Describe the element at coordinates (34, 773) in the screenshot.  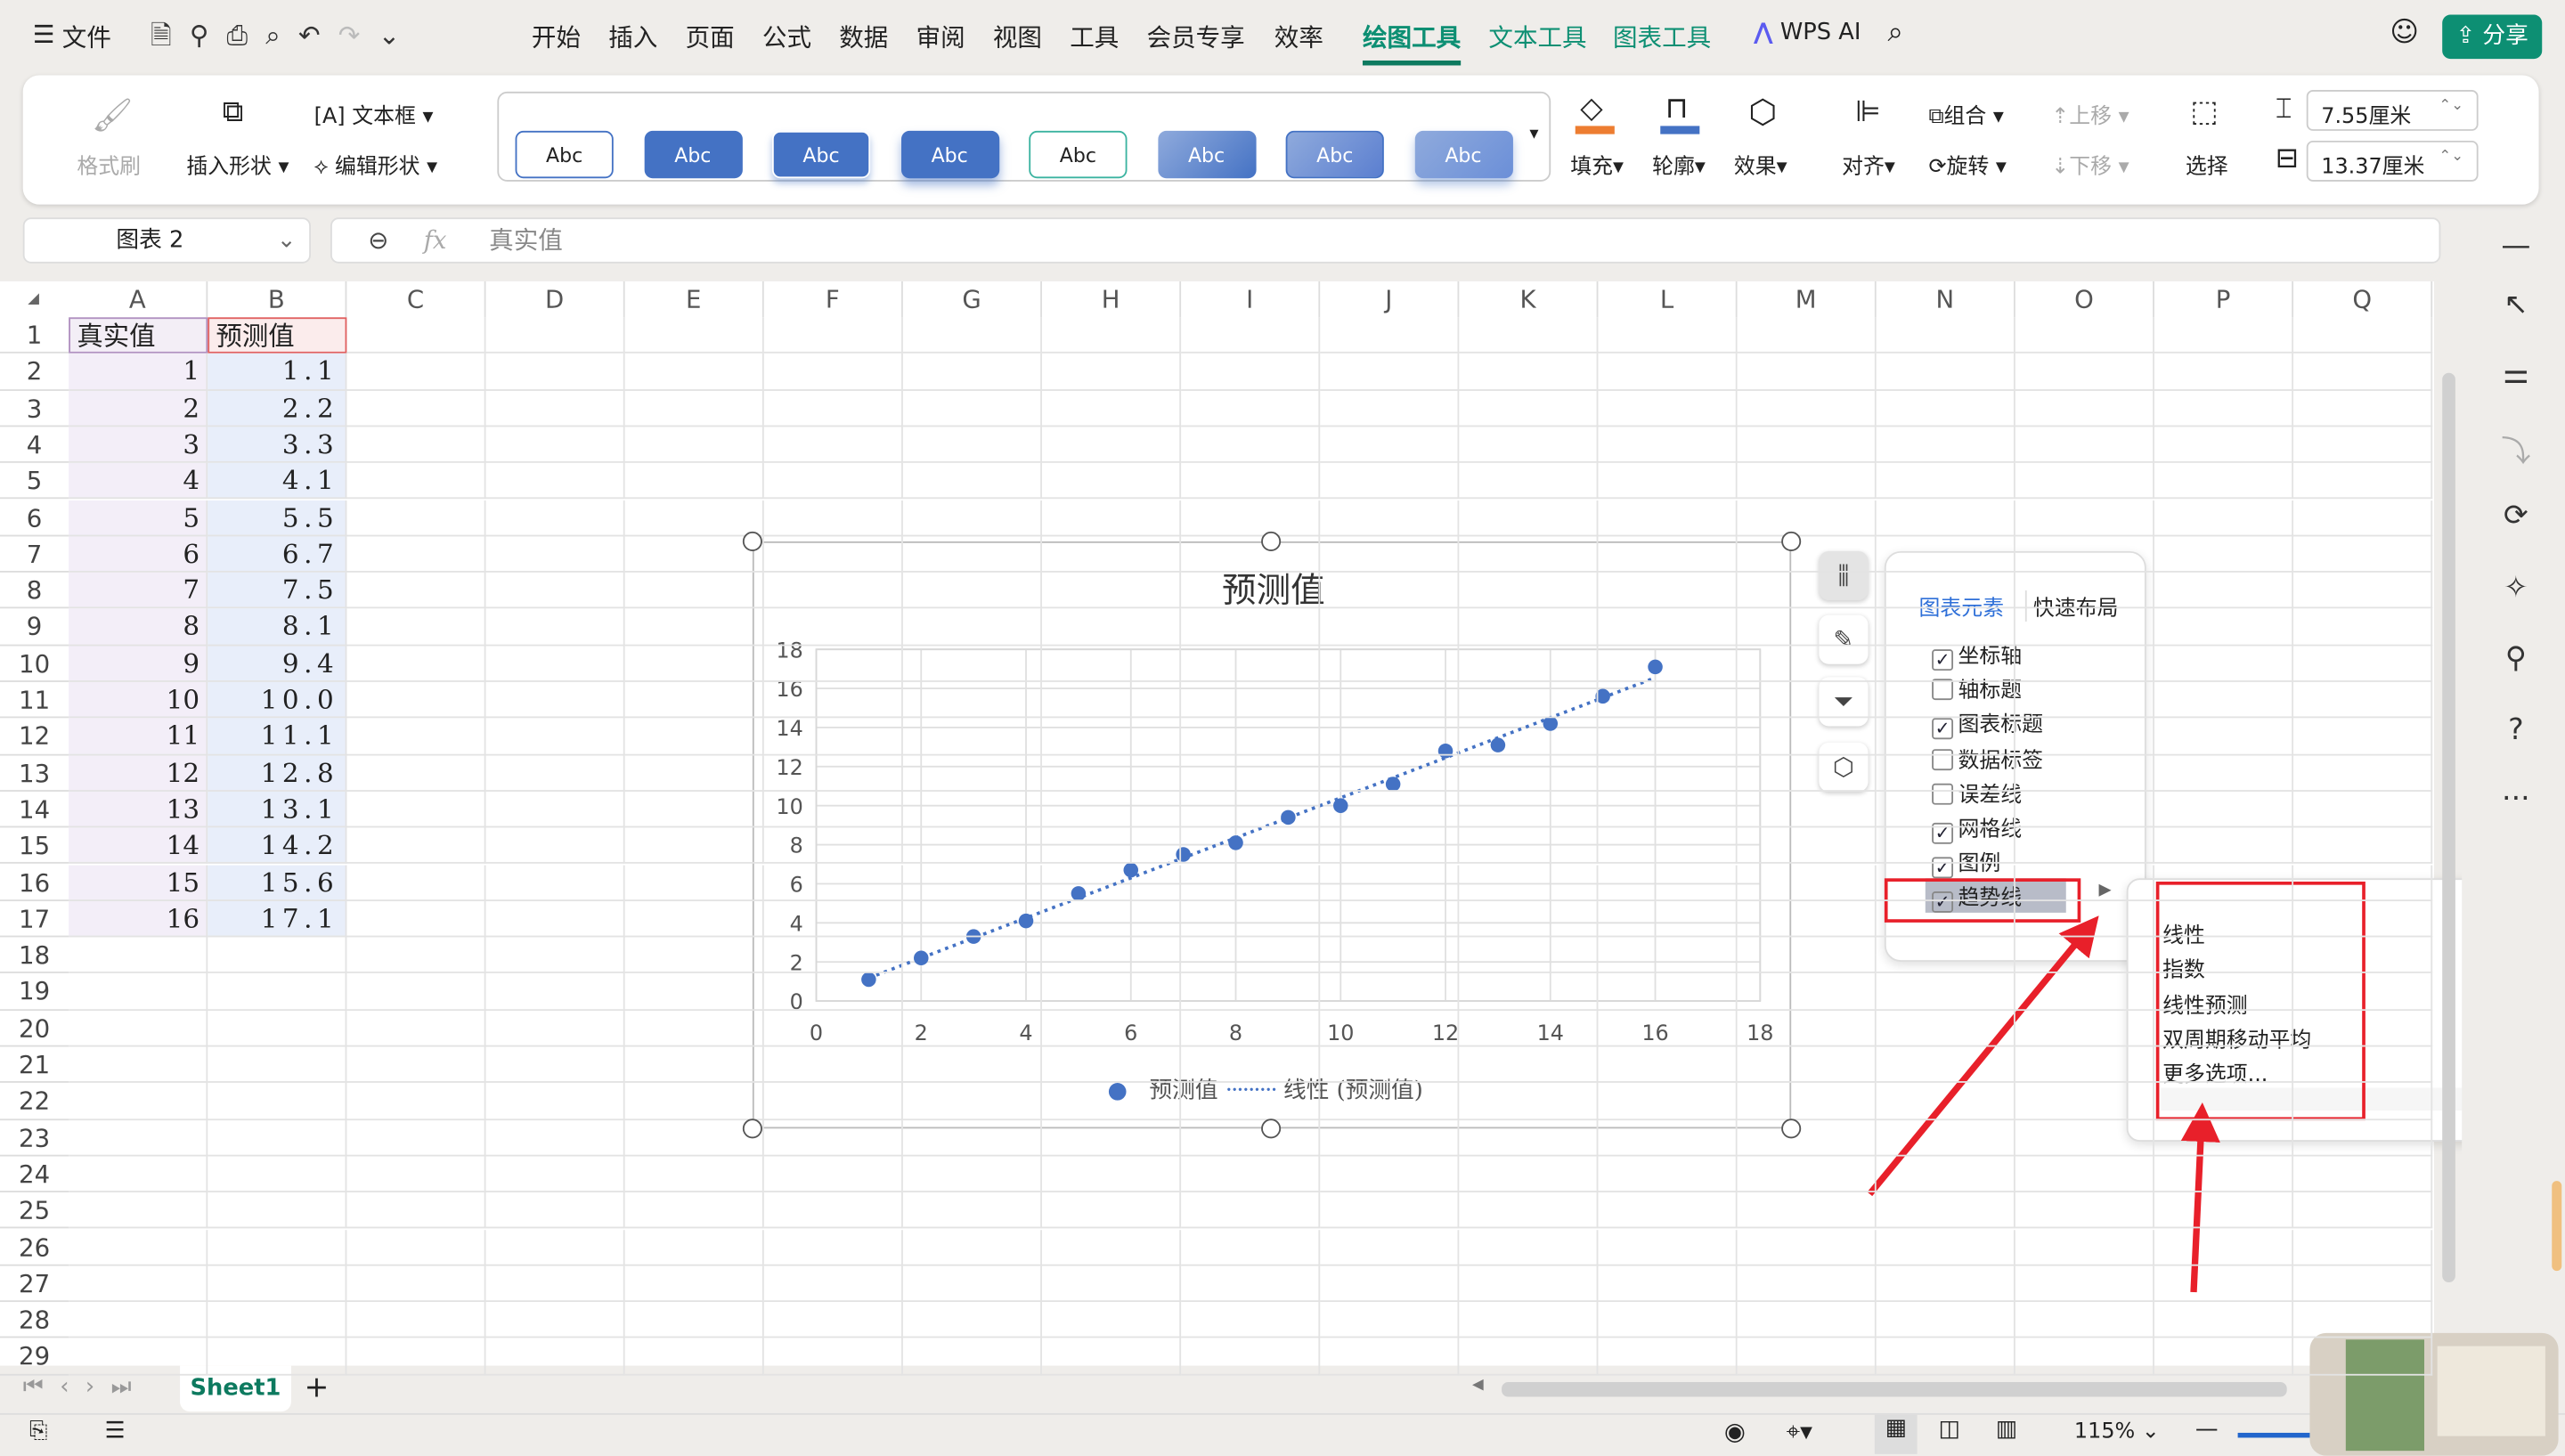
I see `row-header: 13` at that location.